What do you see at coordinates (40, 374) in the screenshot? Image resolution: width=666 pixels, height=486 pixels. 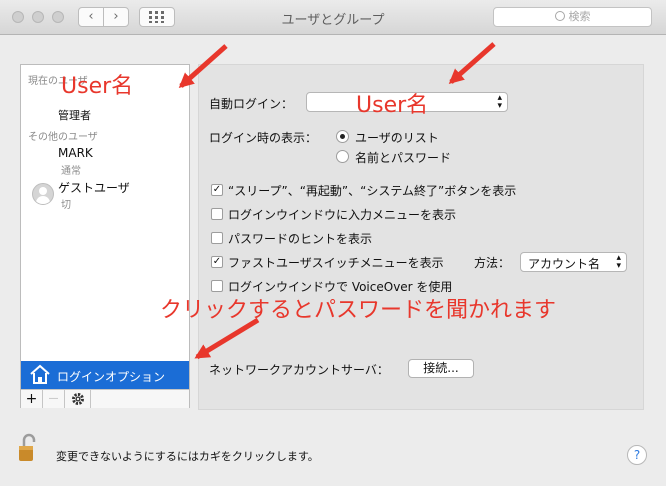 I see `house-icon` at bounding box center [40, 374].